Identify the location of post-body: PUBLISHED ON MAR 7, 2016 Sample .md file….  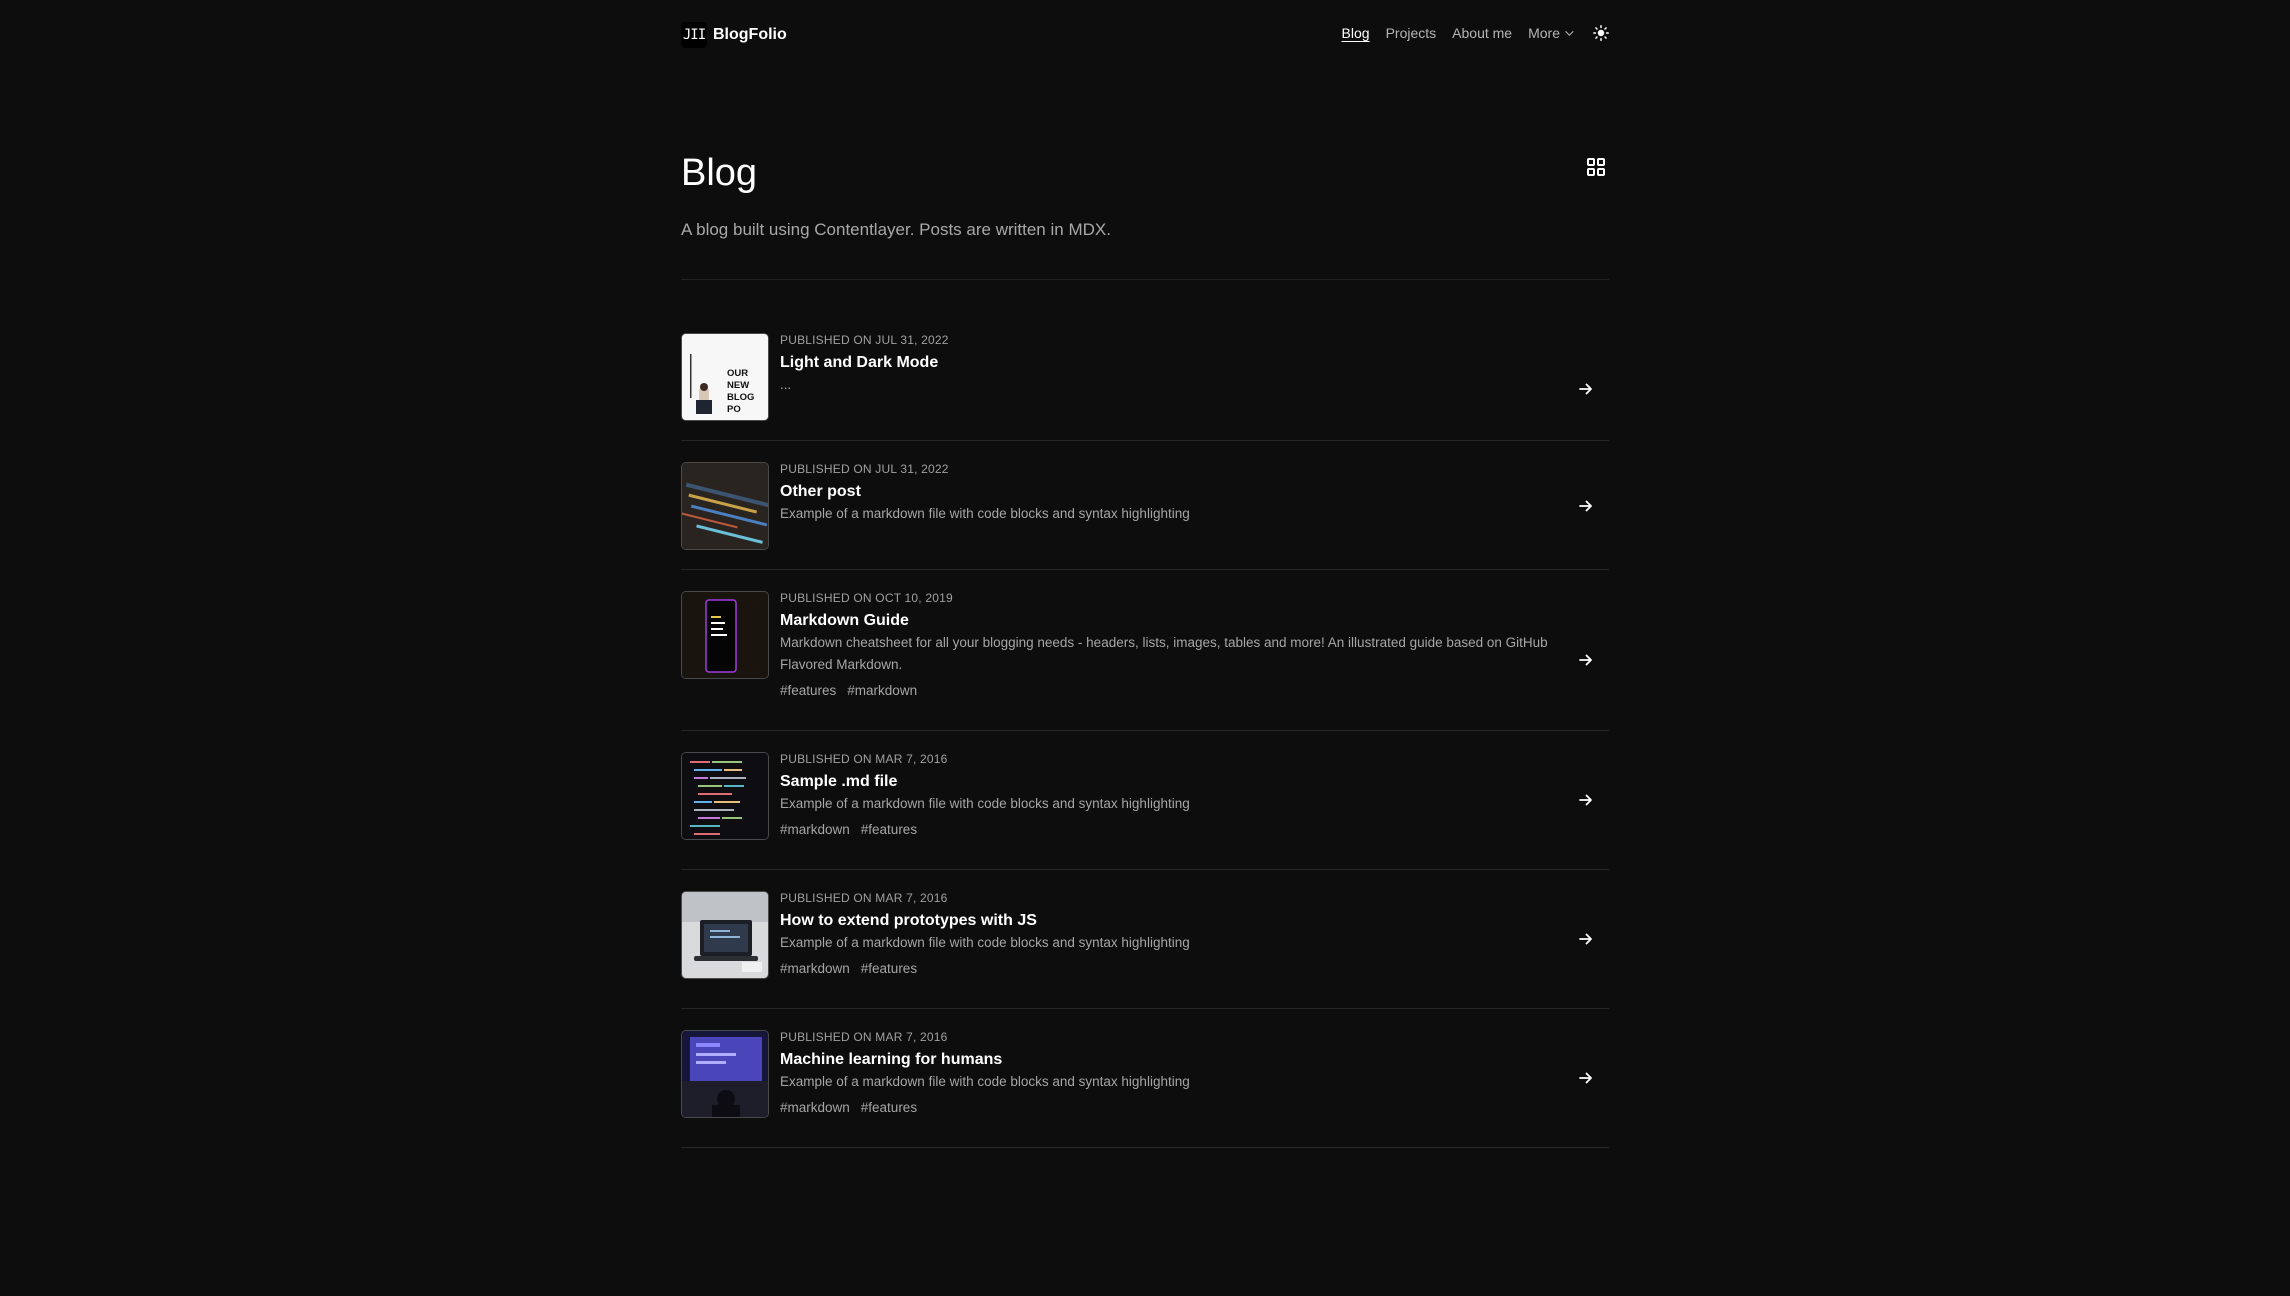
(1165, 794).